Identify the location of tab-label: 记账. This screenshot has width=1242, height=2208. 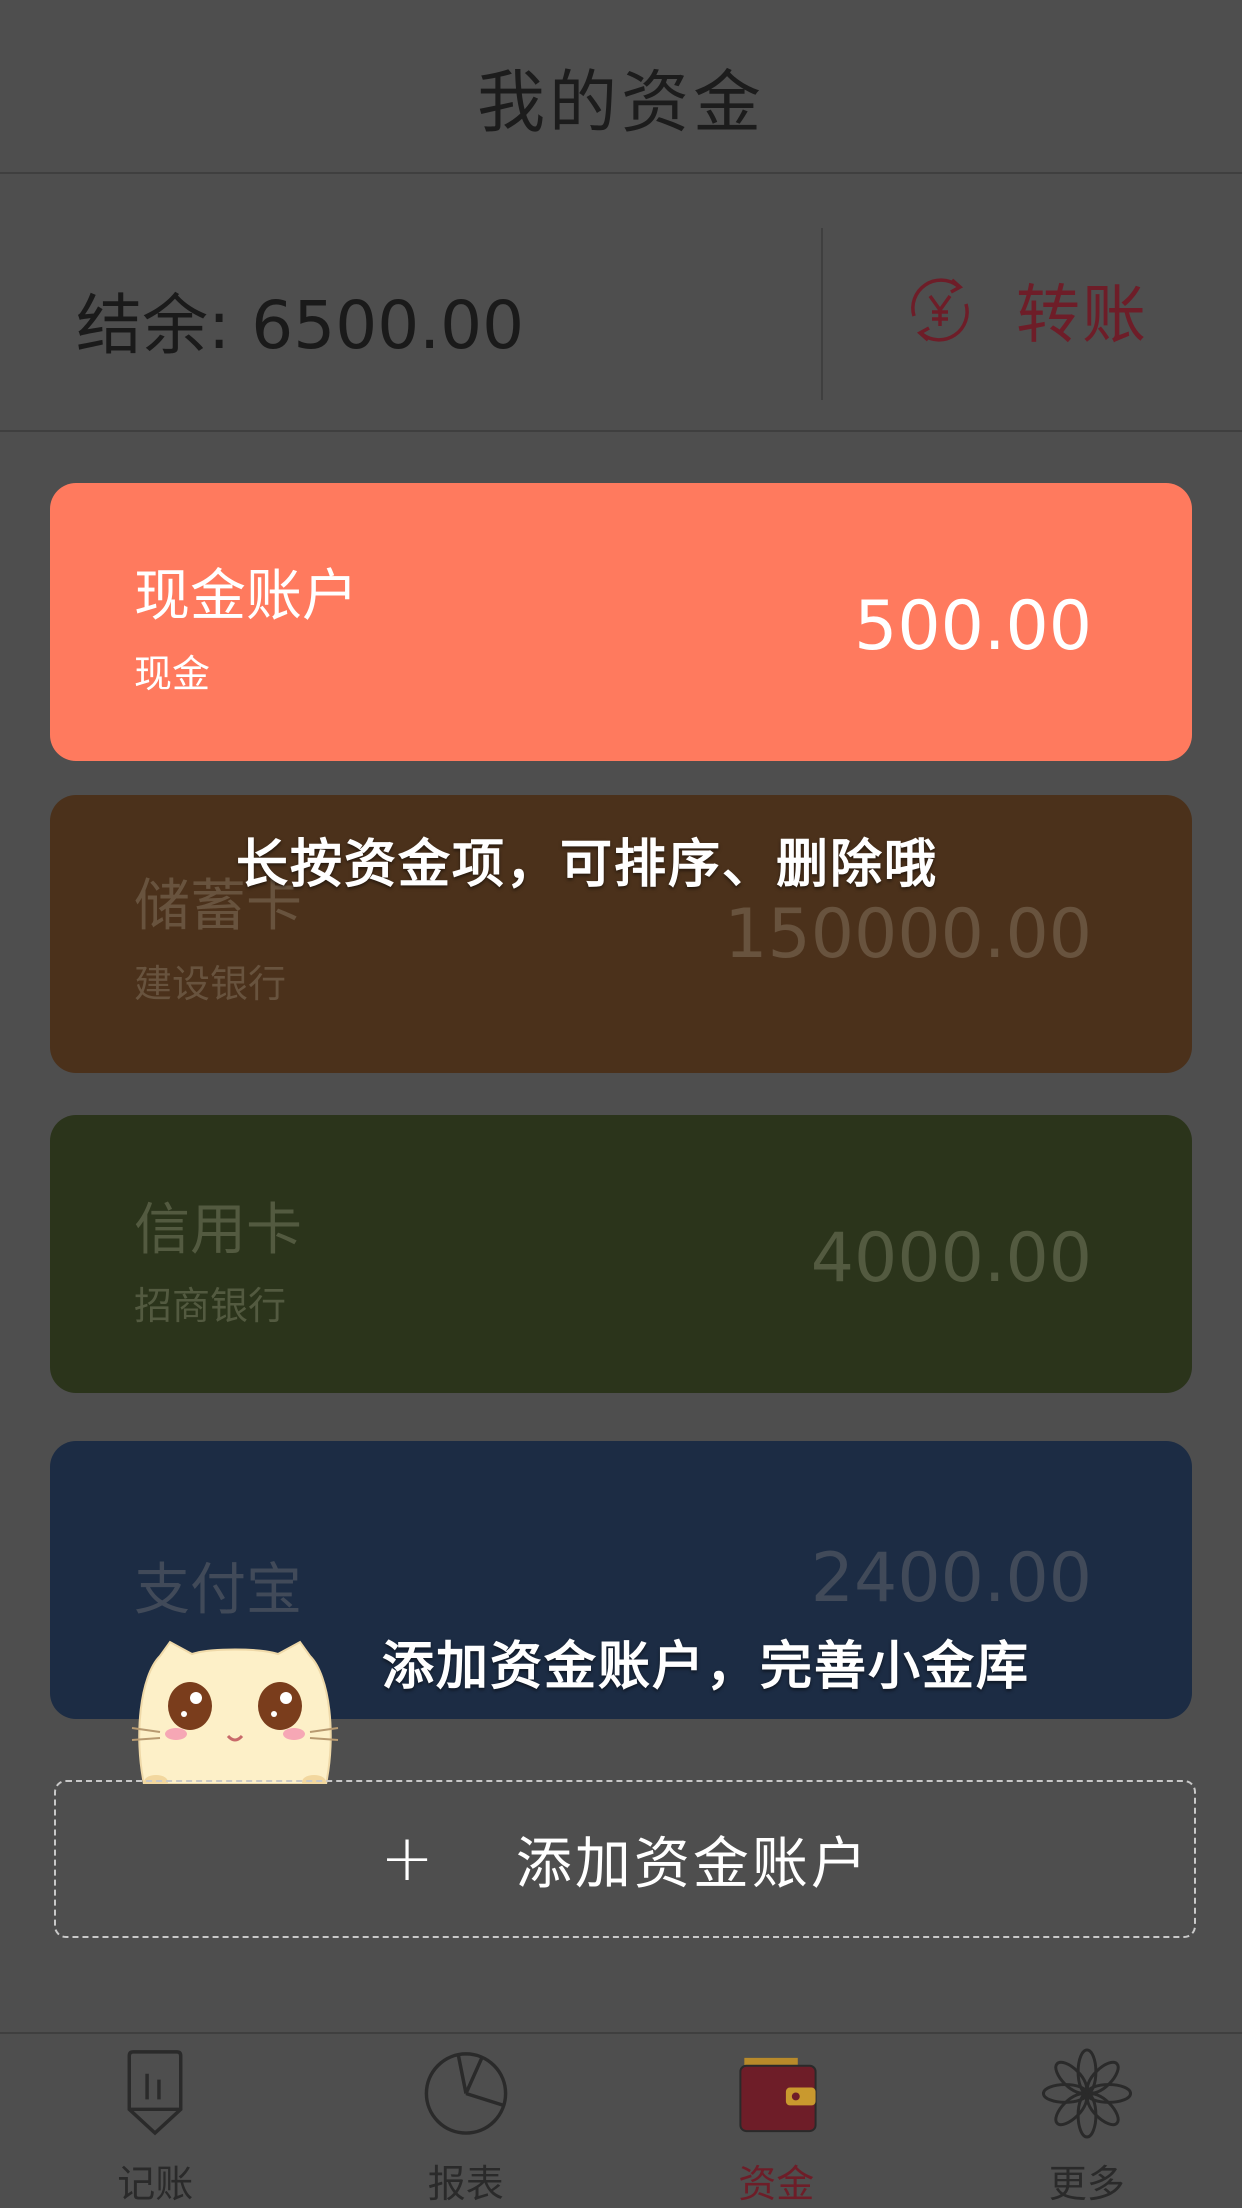
(155, 2184).